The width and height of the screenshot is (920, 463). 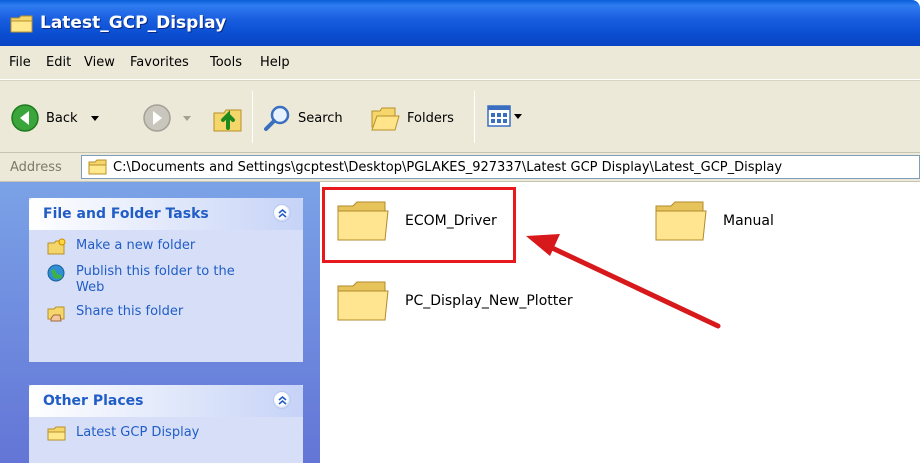 I want to click on task-share-folder: Share this folder, so click(x=175, y=313).